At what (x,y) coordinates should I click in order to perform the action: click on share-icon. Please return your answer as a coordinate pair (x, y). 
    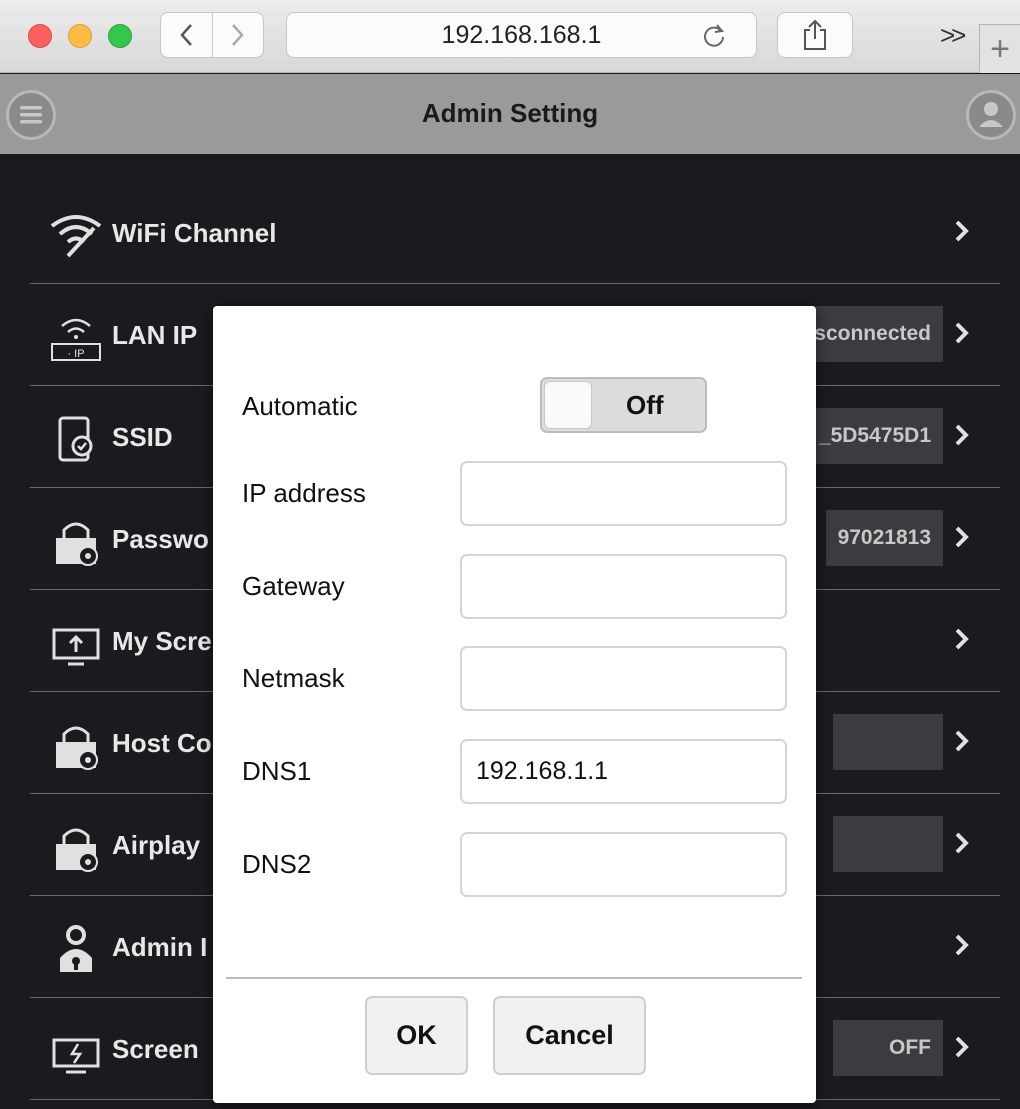
    Looking at the image, I should click on (815, 34).